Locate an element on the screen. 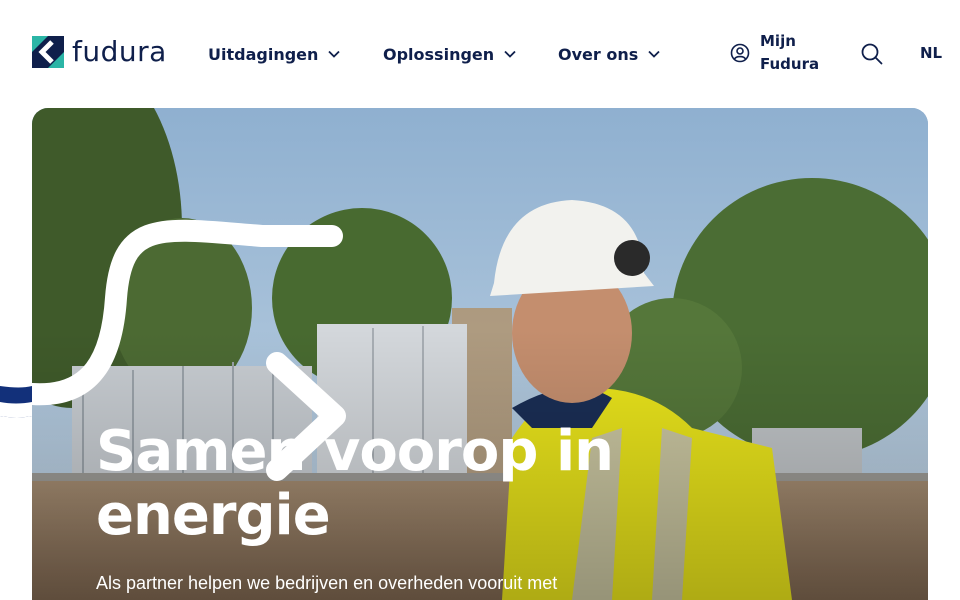 This screenshot has width=960, height=600. arrow-tail-accent is located at coordinates (16, 402).